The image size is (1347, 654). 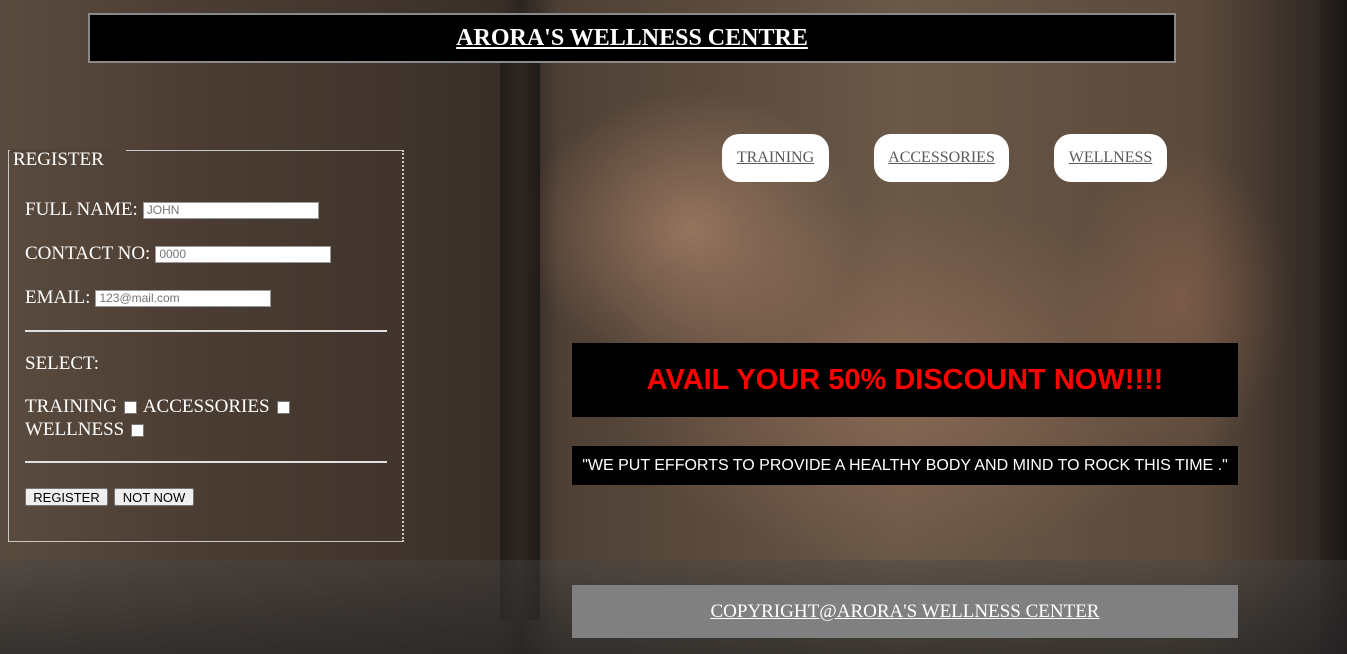 I want to click on options-row-1: TRAINING ACCESSORIES, so click(x=160, y=407).